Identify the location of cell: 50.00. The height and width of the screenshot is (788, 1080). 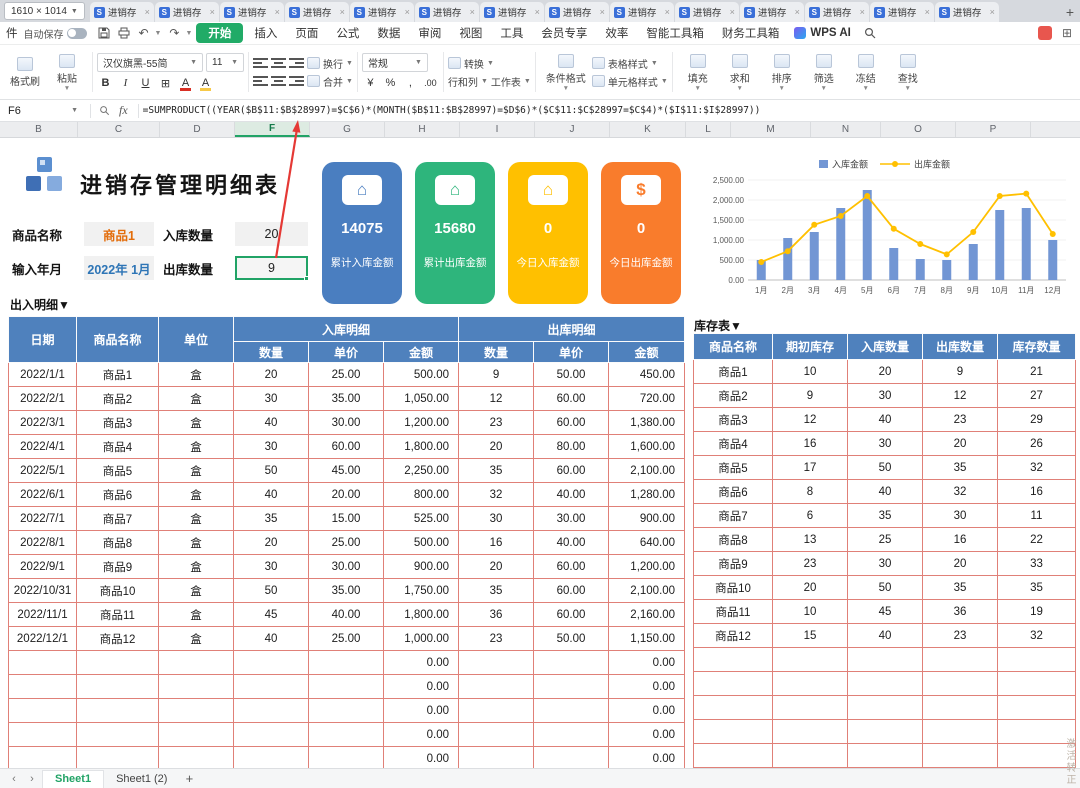
(571, 374).